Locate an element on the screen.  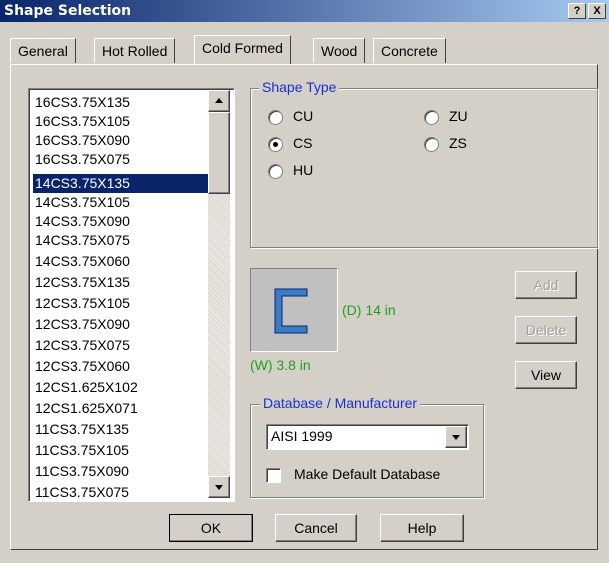
radio-cs is located at coordinates (275, 144).